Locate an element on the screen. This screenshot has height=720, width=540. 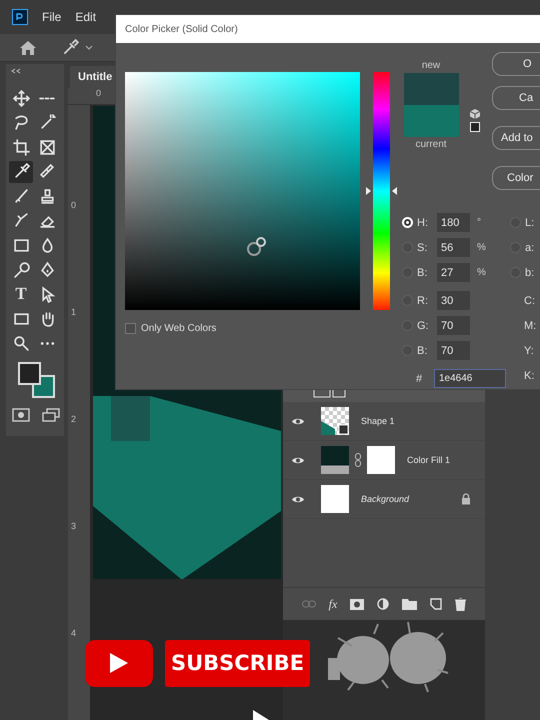
layer-name: Shape 1 is located at coordinates (378, 421).